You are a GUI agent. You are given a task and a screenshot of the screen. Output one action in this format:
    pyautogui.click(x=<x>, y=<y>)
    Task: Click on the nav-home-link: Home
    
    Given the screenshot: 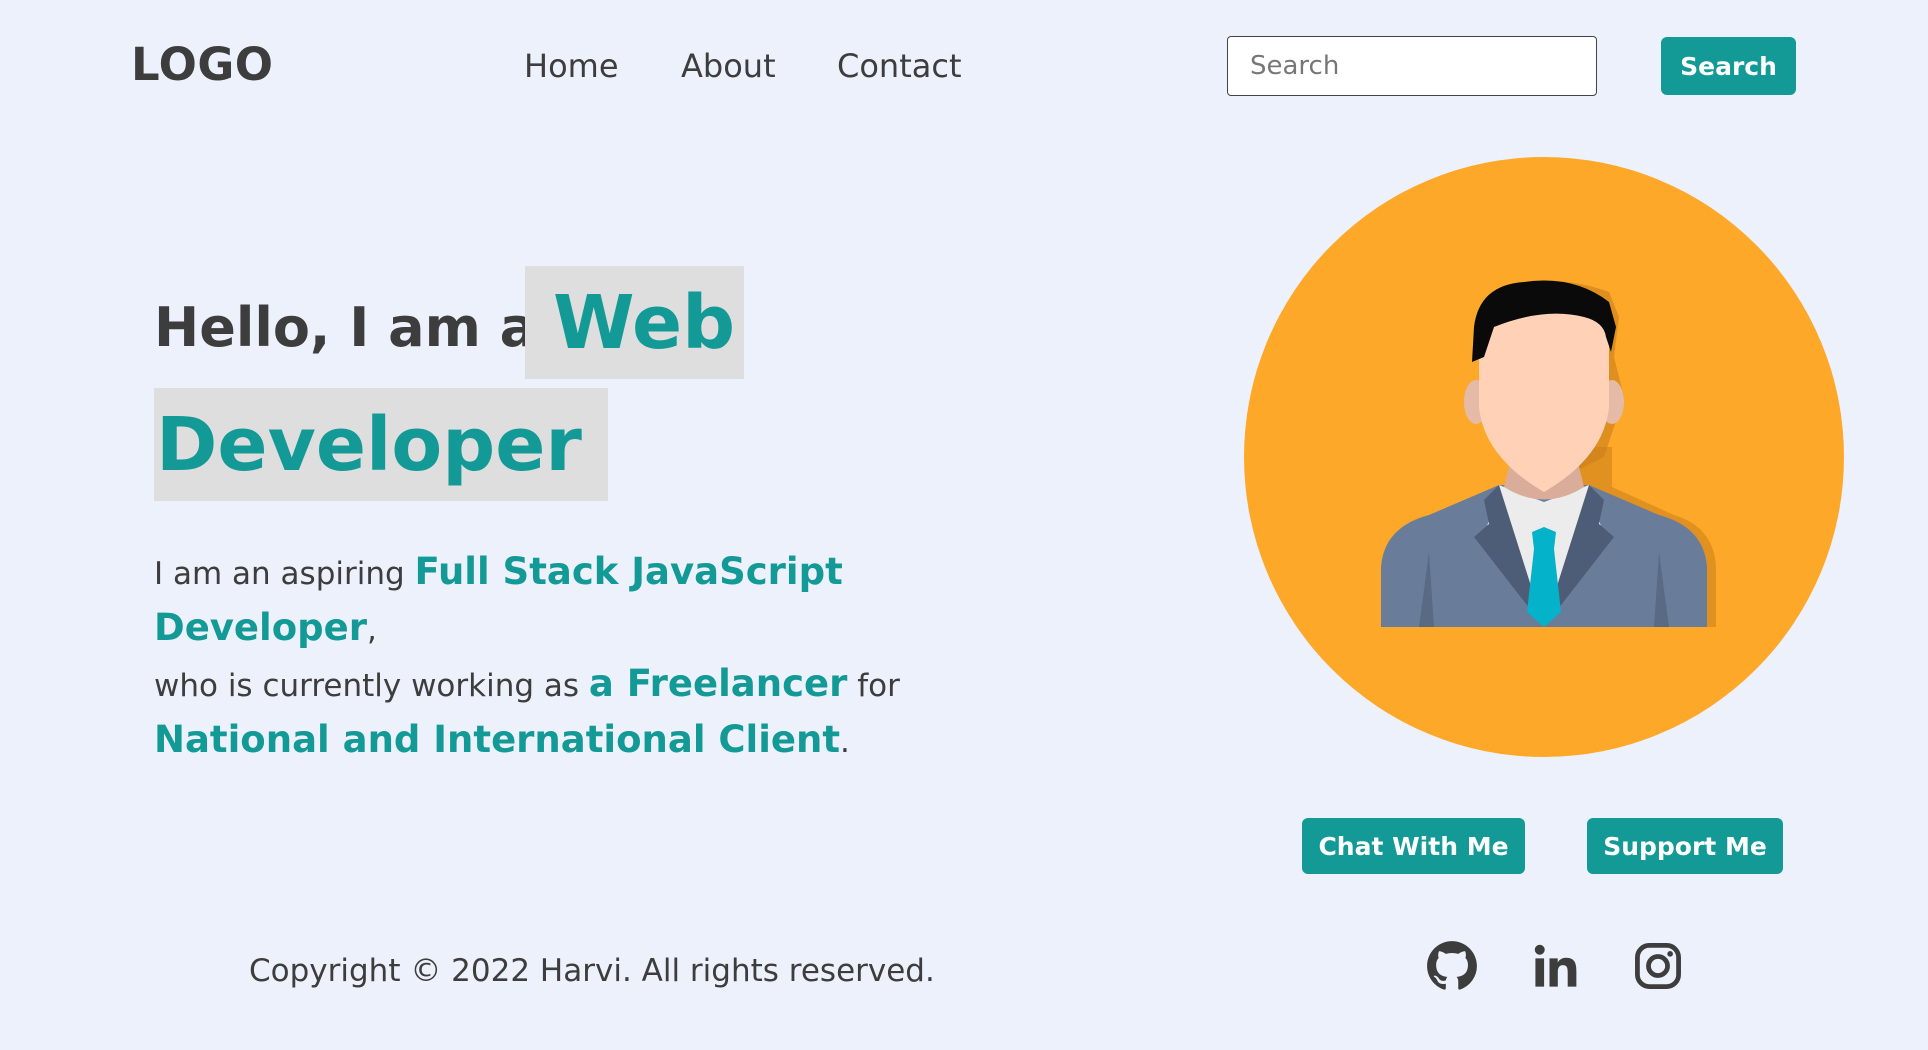 What is the action you would take?
    pyautogui.click(x=571, y=66)
    